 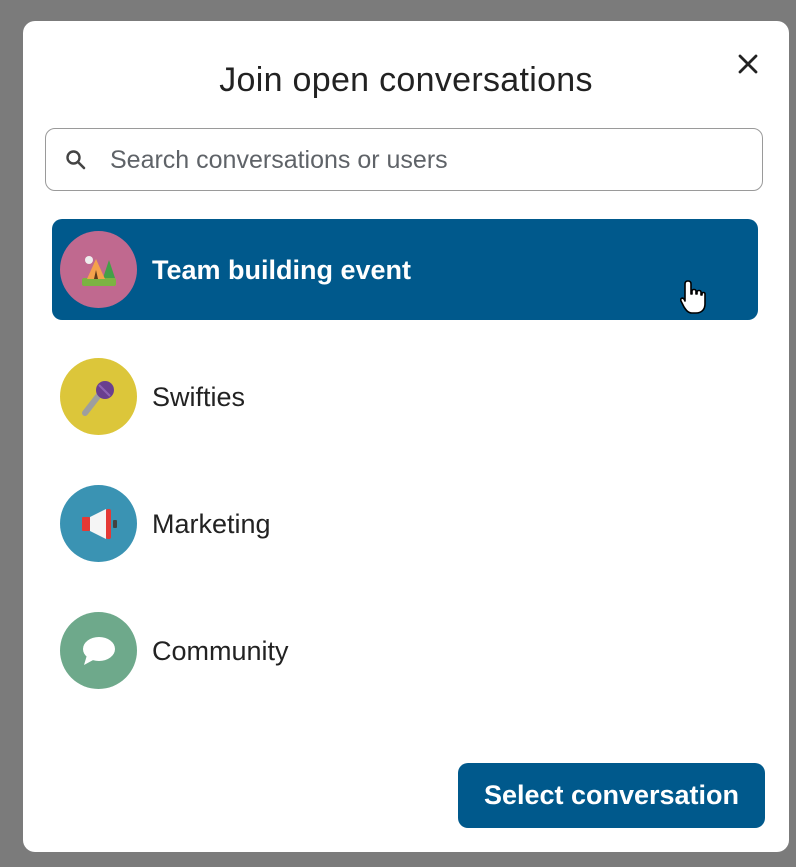 I want to click on camping-tent-icon, so click(x=99, y=271).